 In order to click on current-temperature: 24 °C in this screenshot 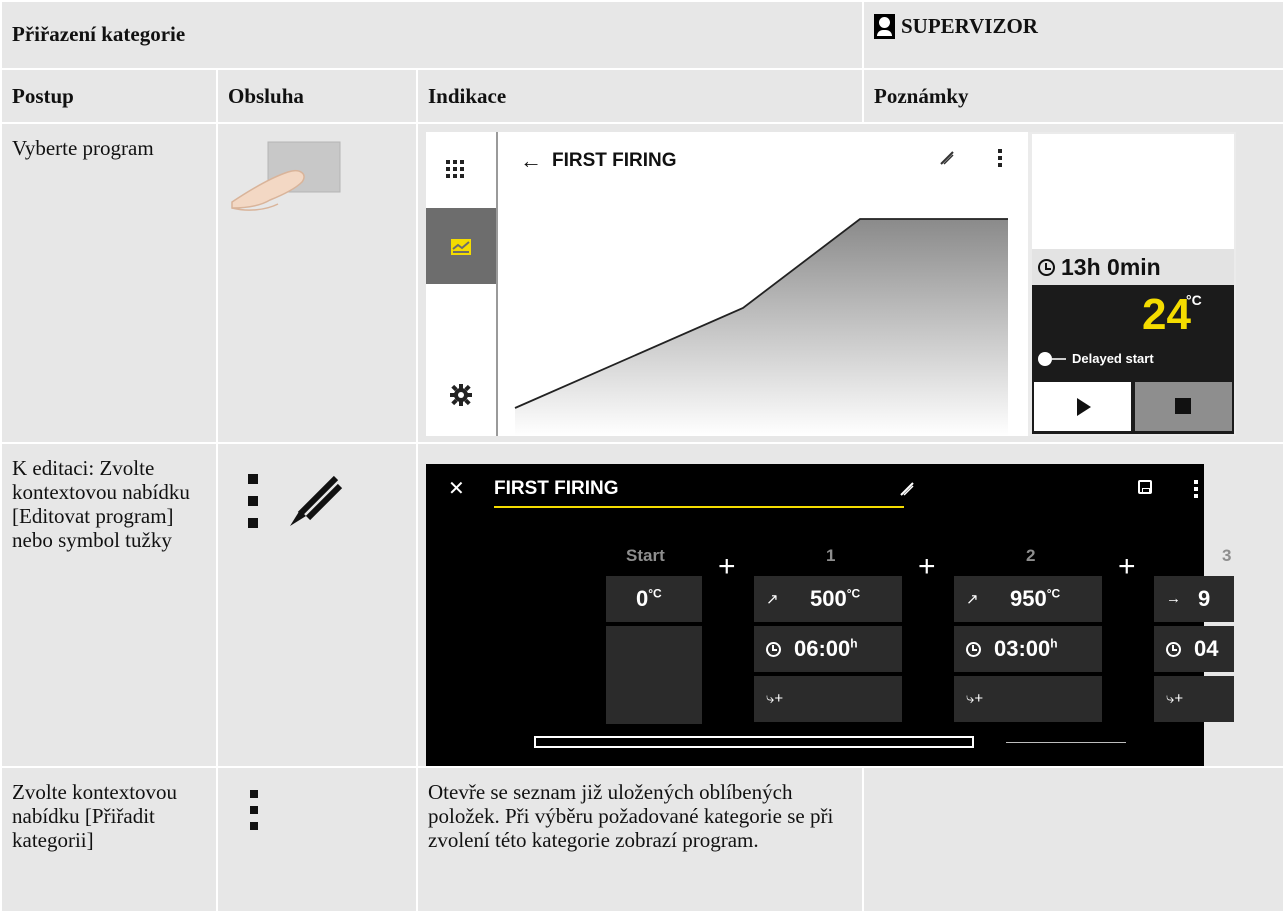, I will do `click(1172, 314)`.